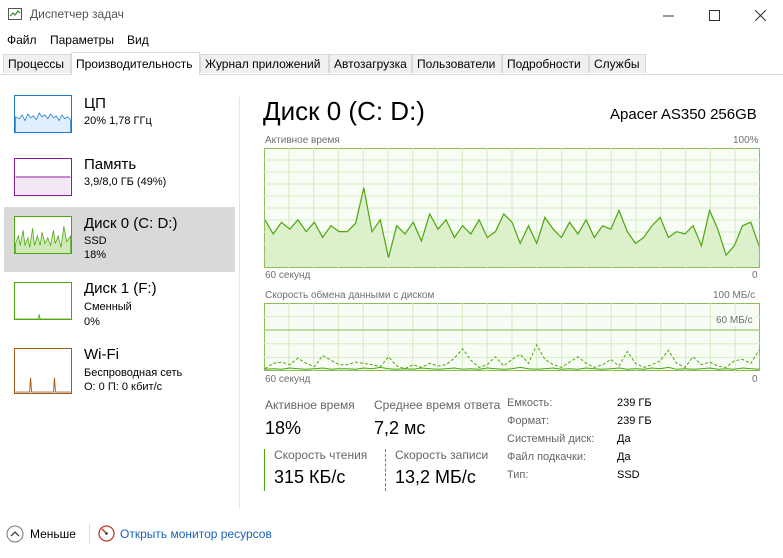 This screenshot has height=558, width=783. Describe the element at coordinates (530, 403) in the screenshot. I see `info-capacity-label: Емкость:` at that location.